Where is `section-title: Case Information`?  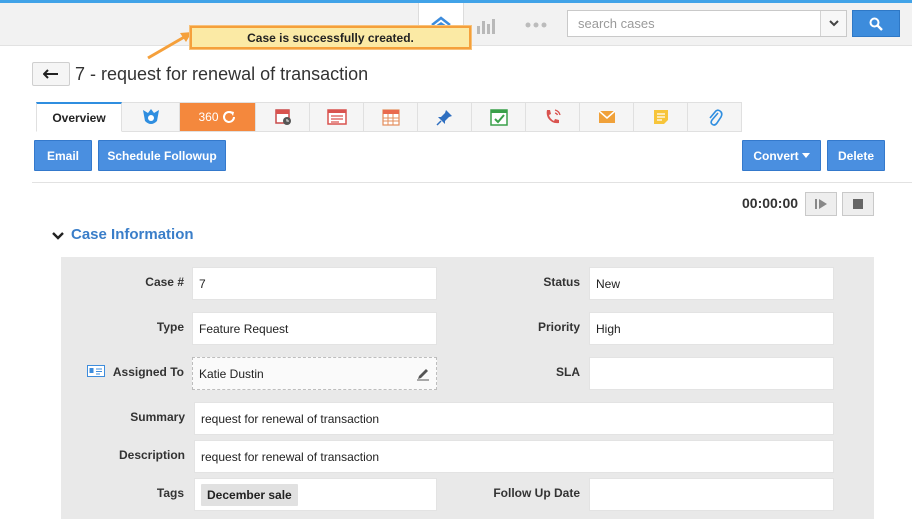
section-title: Case Information is located at coordinates (132, 234).